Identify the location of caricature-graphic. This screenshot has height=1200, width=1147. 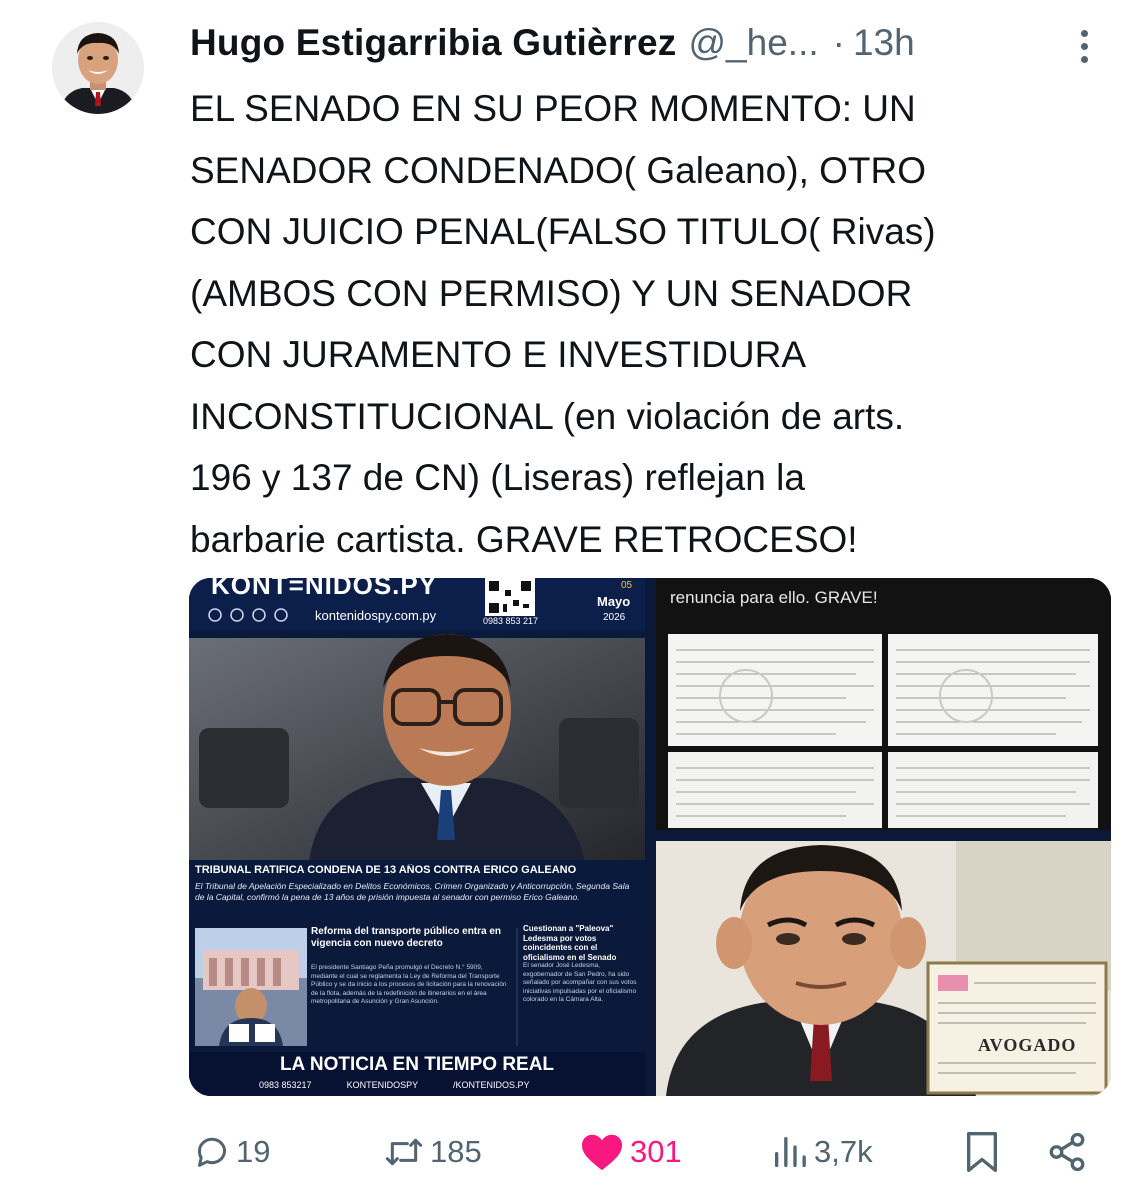
(883, 968).